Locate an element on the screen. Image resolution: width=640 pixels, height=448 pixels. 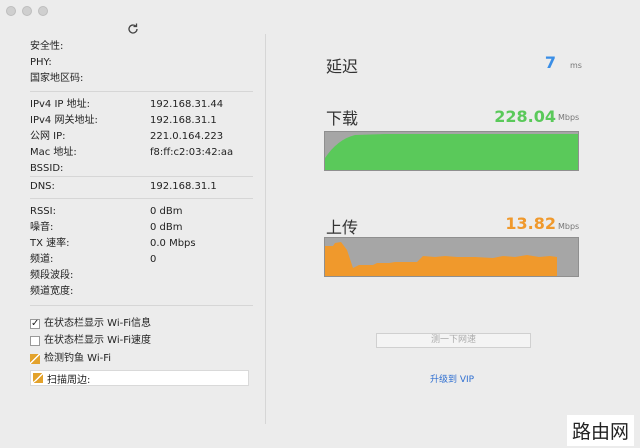
detect-phishing-wifi-item: 检测钓鱼 Wi-Fi is located at coordinates (70, 359).